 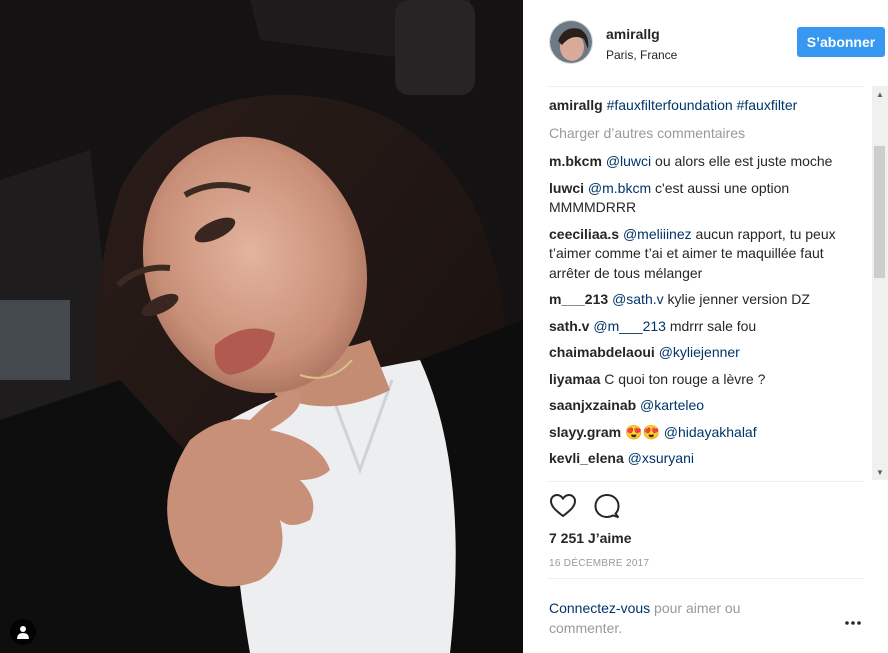 What do you see at coordinates (707, 459) in the screenshot?
I see `comment-item: kevli_elena @xsuryani` at bounding box center [707, 459].